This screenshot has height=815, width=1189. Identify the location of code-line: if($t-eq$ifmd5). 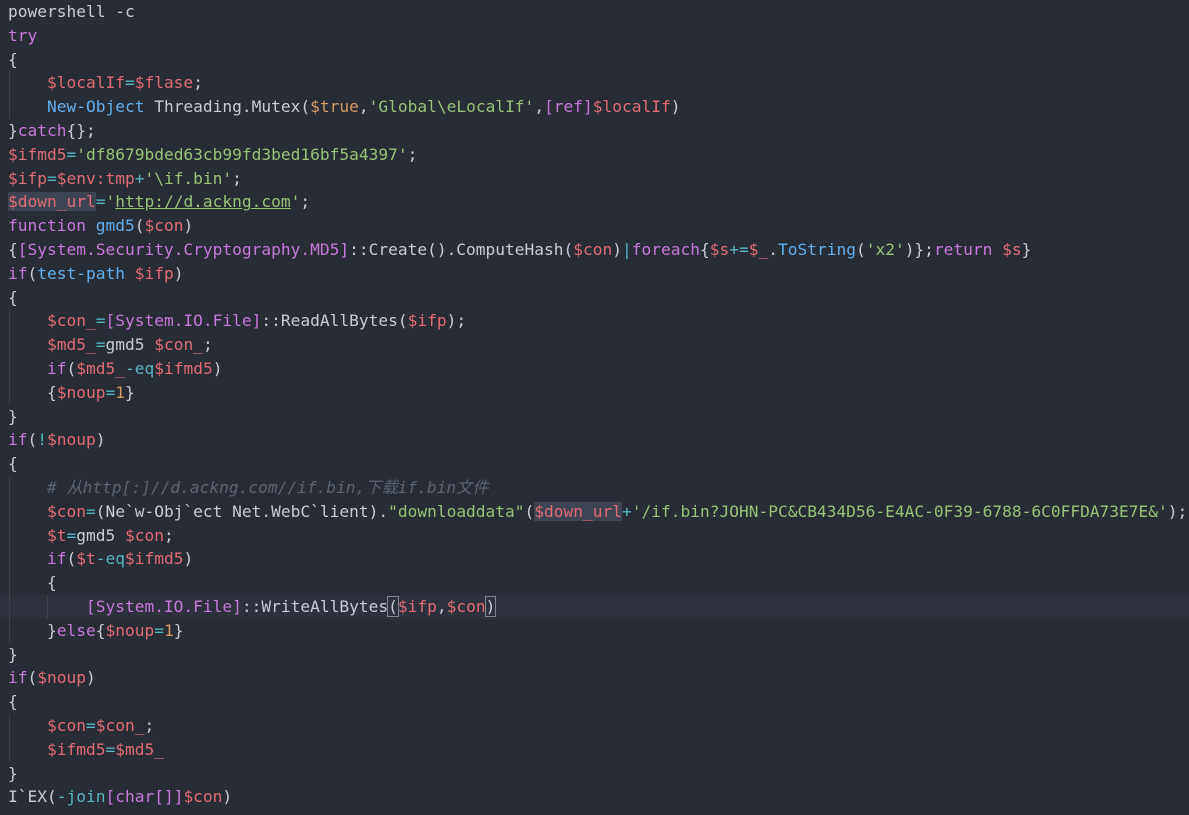
(594, 559).